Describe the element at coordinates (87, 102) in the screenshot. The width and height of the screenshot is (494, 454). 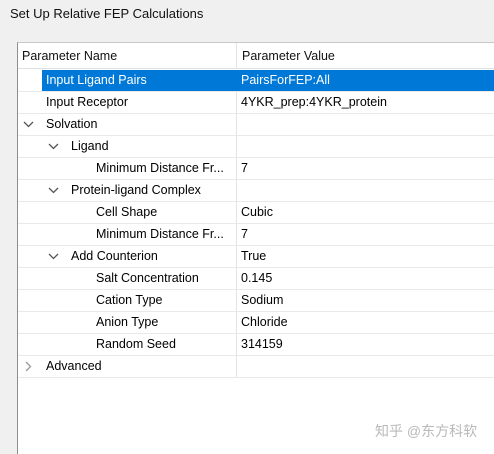
I see `parameter-name: Input Receptor` at that location.